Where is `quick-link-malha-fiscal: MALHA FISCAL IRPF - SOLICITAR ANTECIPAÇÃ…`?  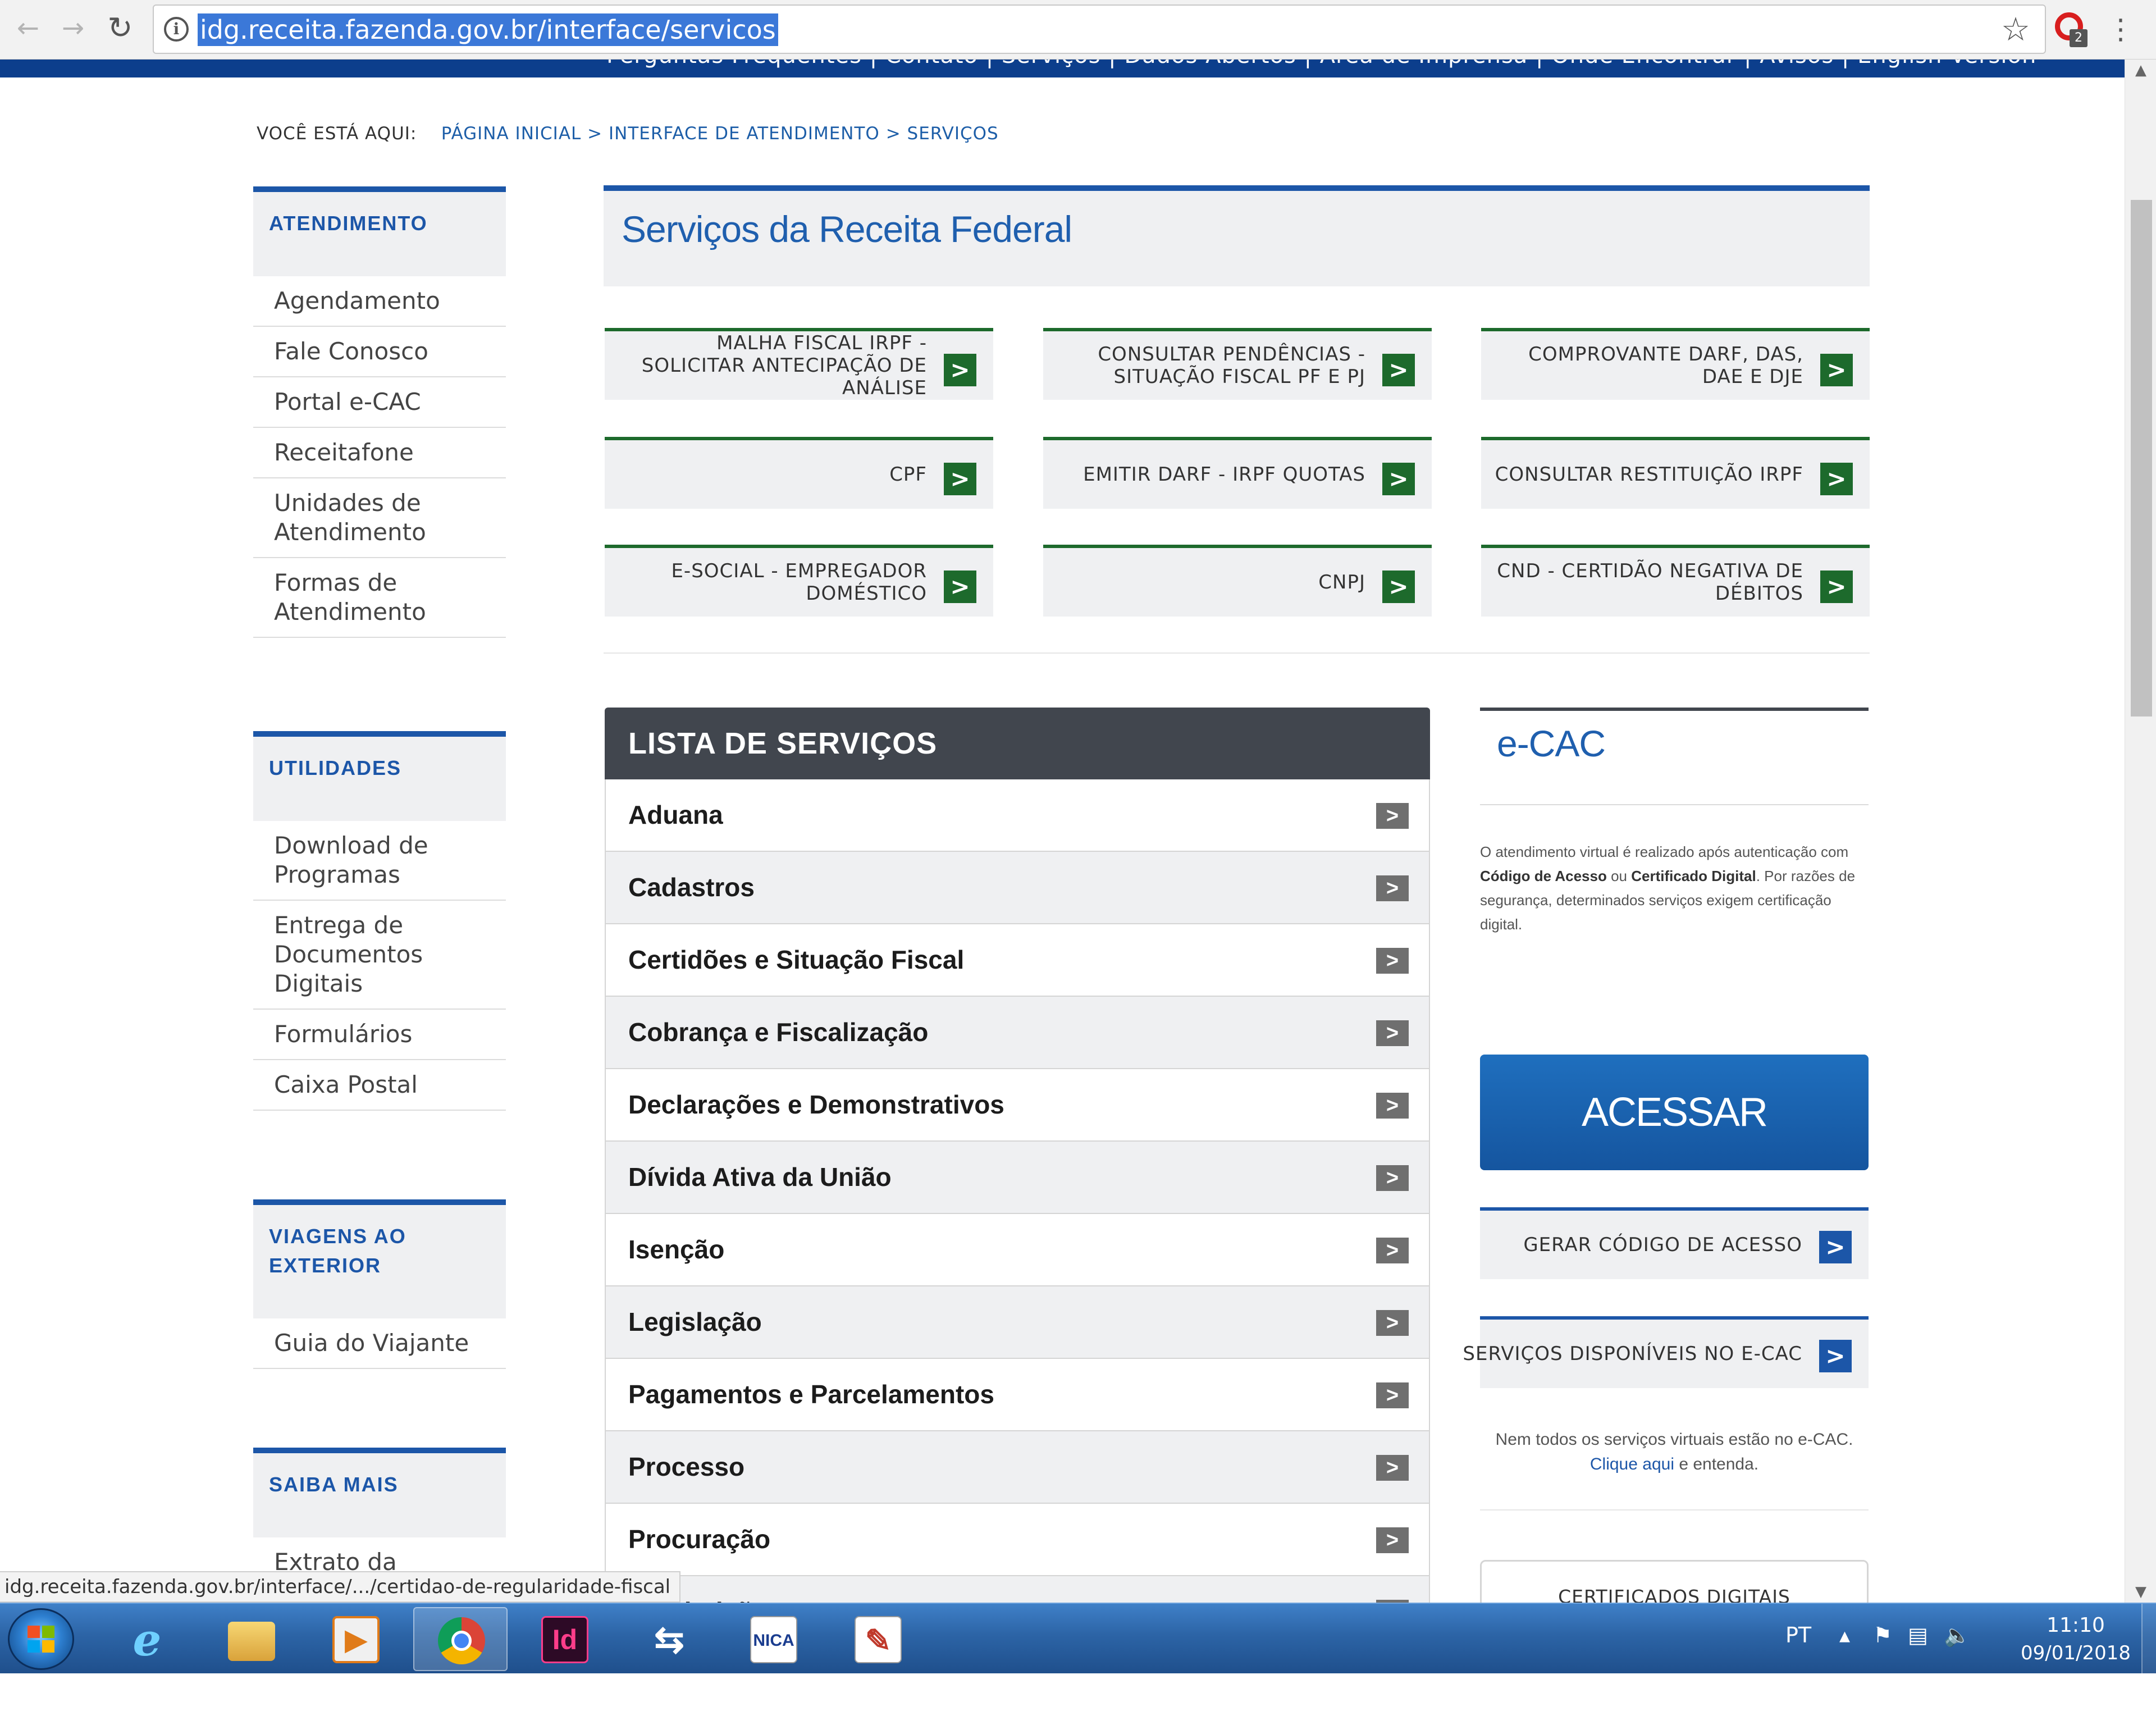 quick-link-malha-fiscal: MALHA FISCAL IRPF - SOLICITAR ANTECIPAÇÃ… is located at coordinates (799, 364).